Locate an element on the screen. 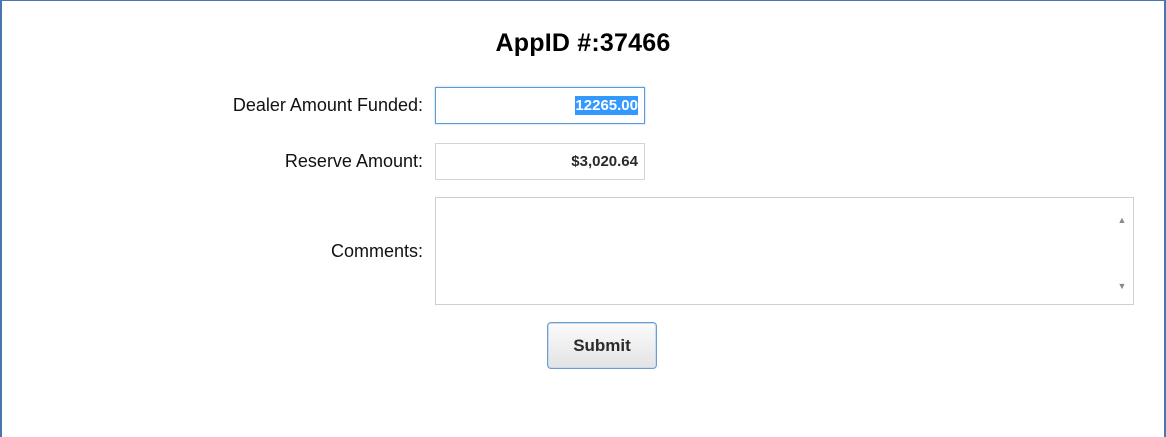 The height and width of the screenshot is (437, 1166). scroll-up-arrow-icon: ▲ is located at coordinates (1122, 220).